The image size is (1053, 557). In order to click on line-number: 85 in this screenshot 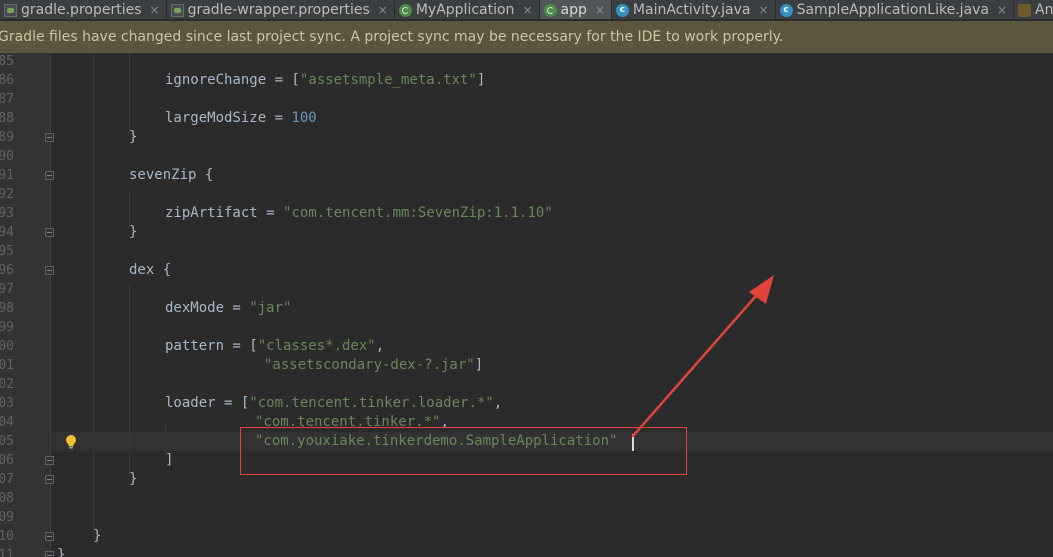, I will do `click(7, 61)`.